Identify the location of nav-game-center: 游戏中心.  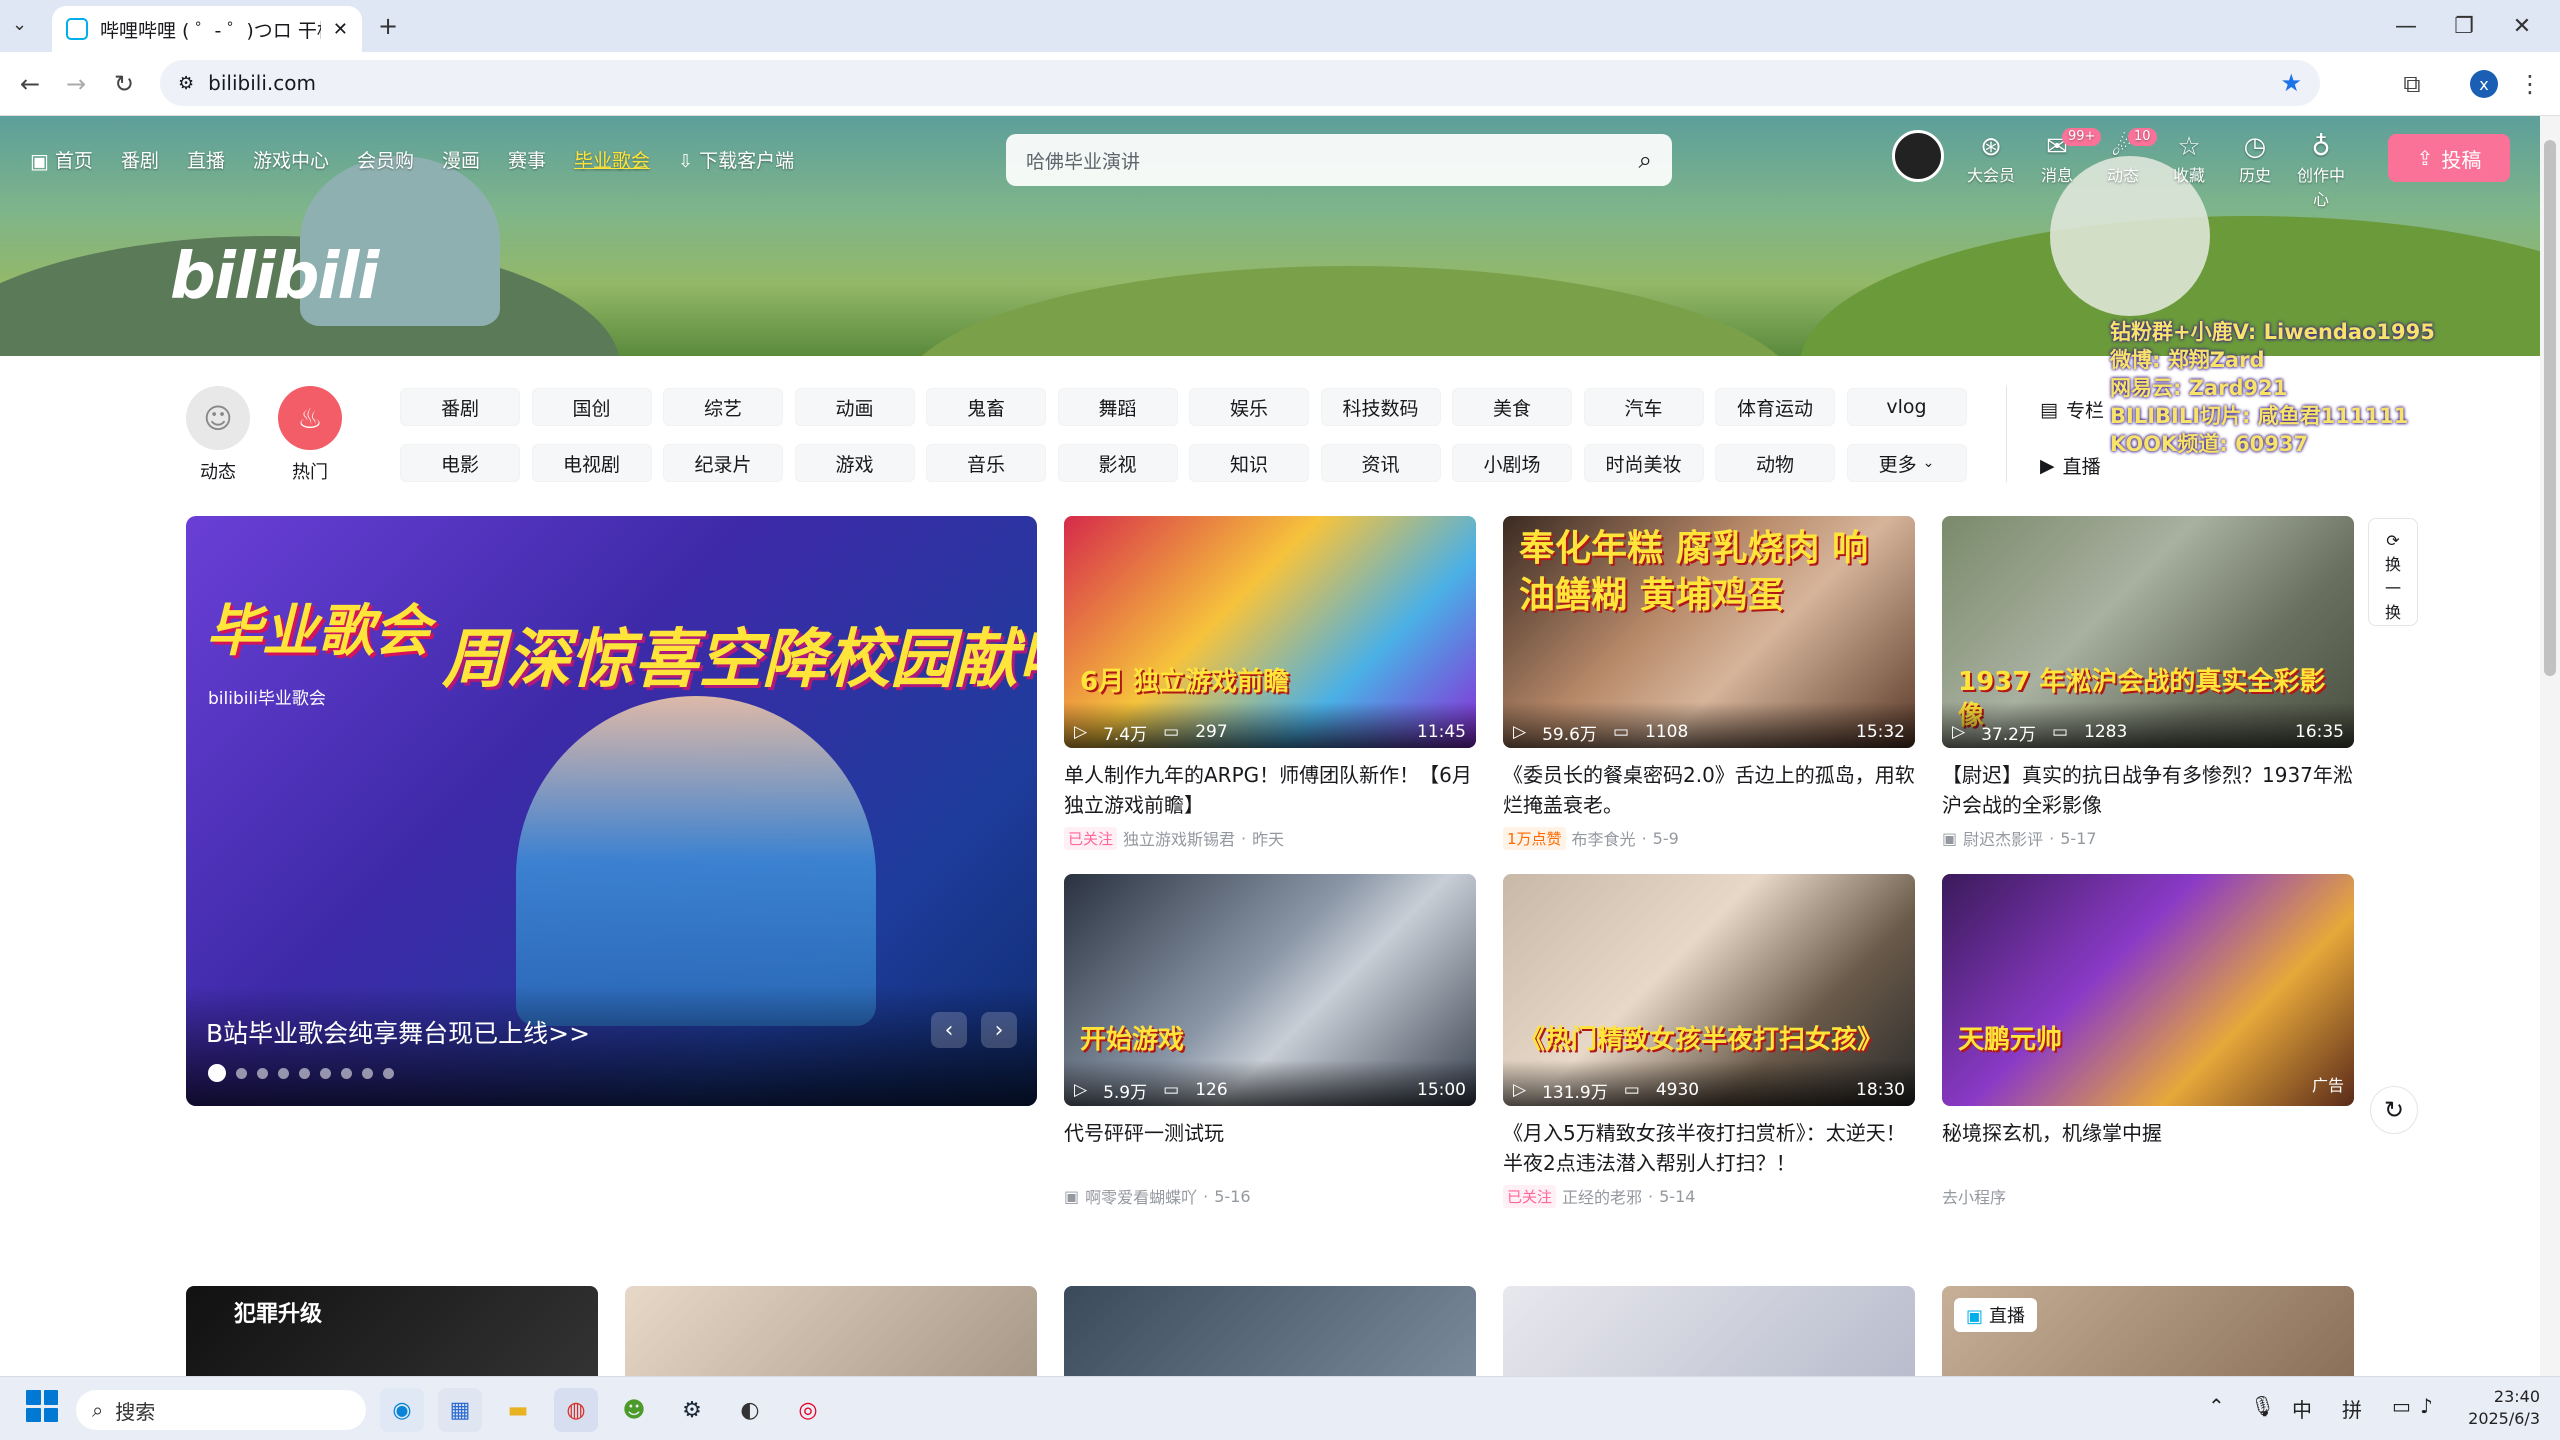
(291, 161).